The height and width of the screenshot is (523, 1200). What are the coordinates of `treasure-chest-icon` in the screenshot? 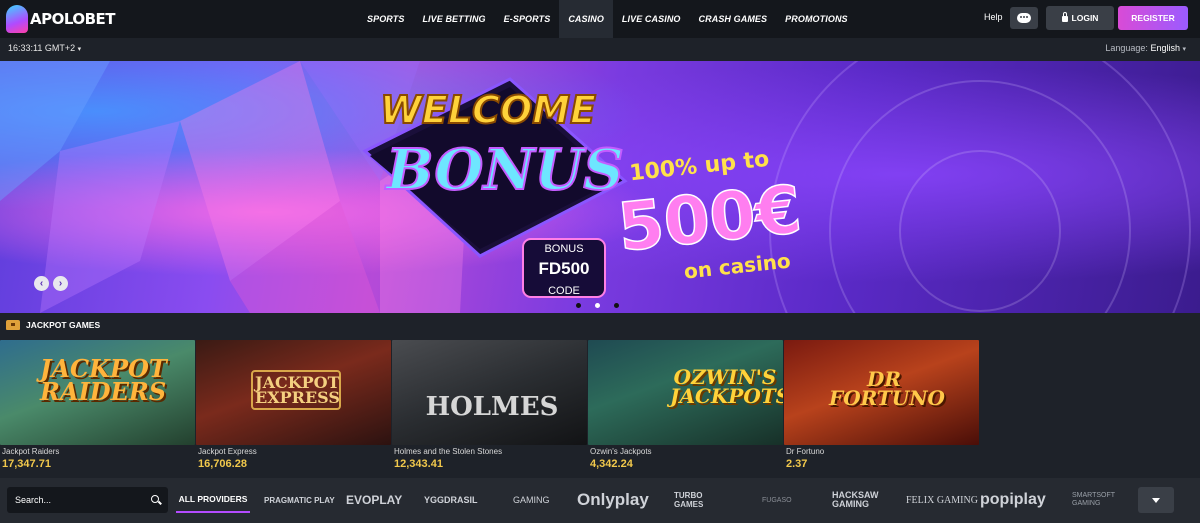 It's located at (13, 325).